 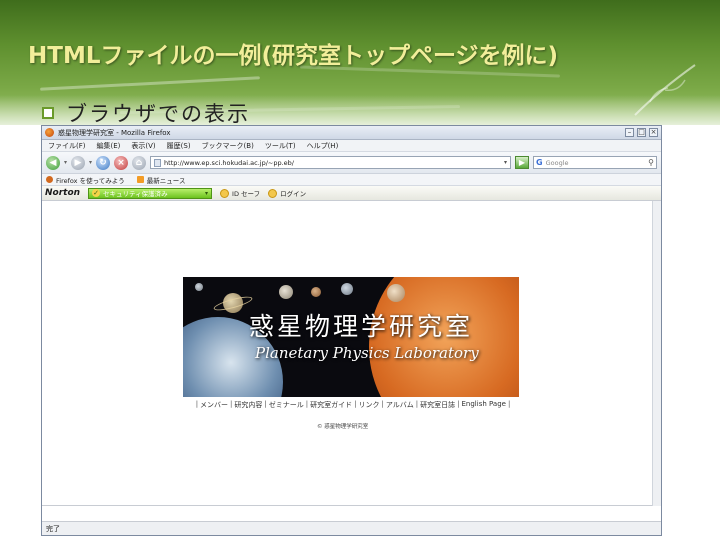 What do you see at coordinates (351, 180) in the screenshot?
I see `bookmarks-toolbar: Firefox を使ってみよう 最新ニュース` at bounding box center [351, 180].